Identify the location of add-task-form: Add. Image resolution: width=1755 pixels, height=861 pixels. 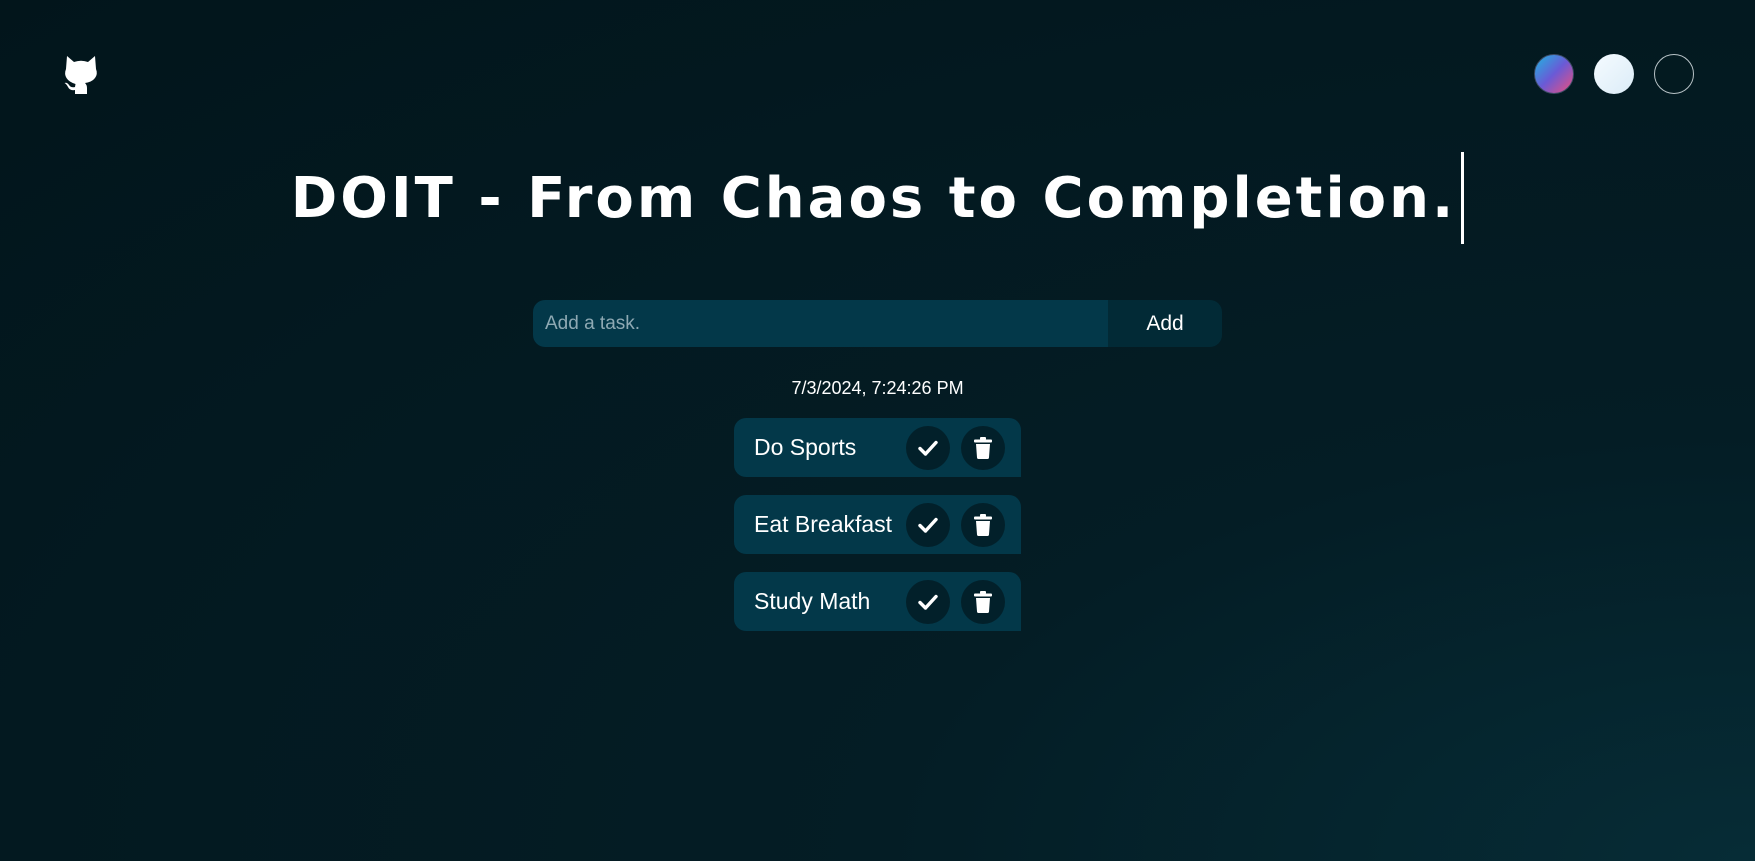
(877, 323).